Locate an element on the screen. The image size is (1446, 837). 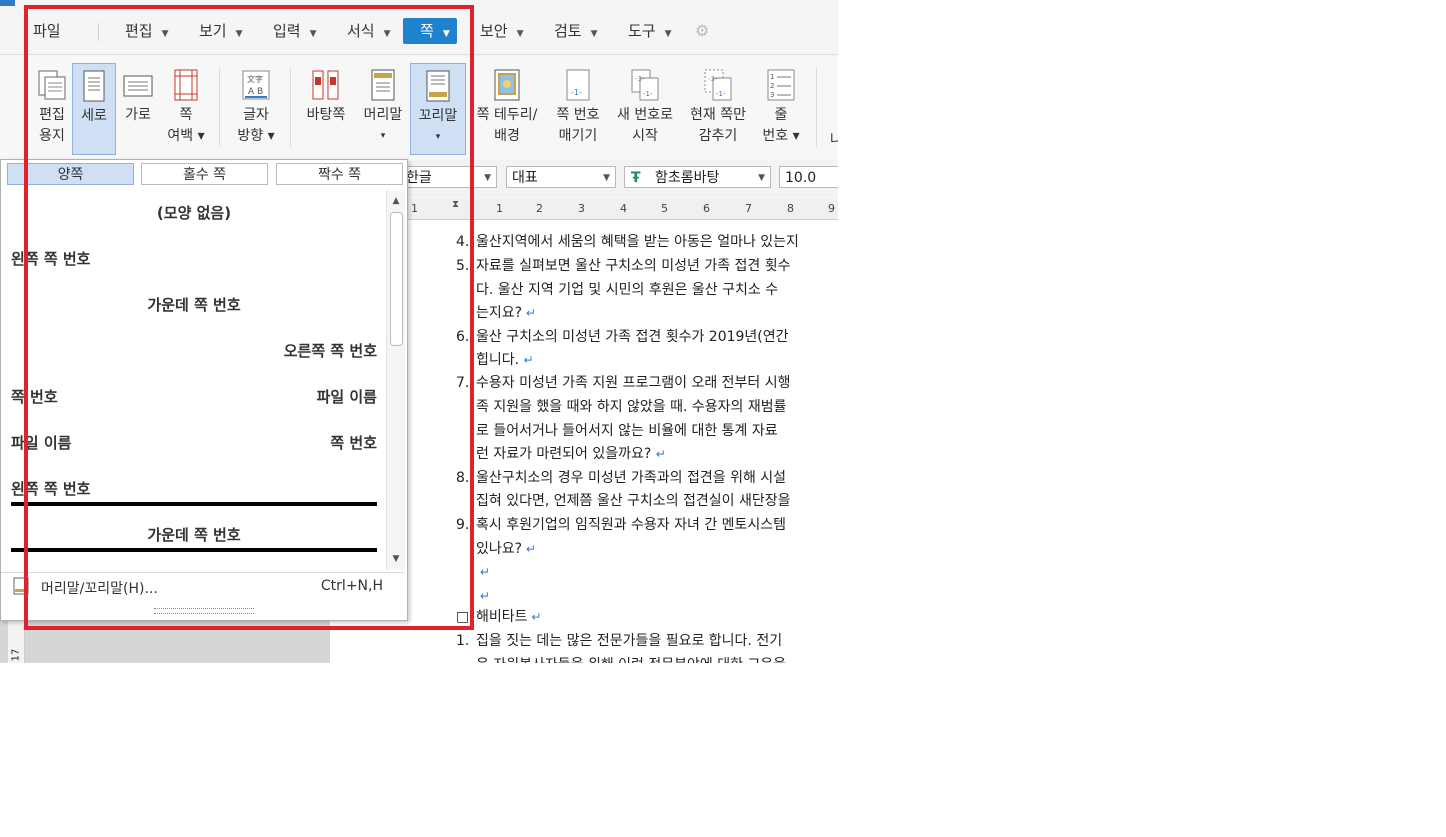
line-text: 집을 짓는 데는 많은 전문가들을 필요로 합니다. 전기 is located at coordinates (629, 641).